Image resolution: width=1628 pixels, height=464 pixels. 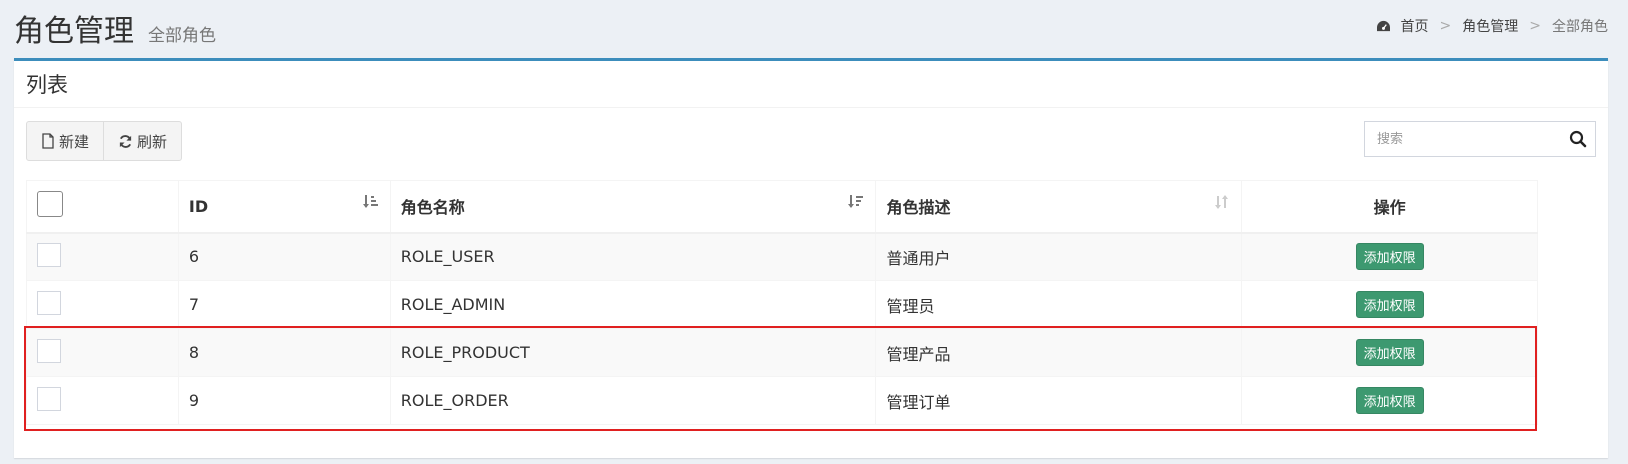 What do you see at coordinates (74, 141) in the screenshot?
I see `new-button-label: 新建` at bounding box center [74, 141].